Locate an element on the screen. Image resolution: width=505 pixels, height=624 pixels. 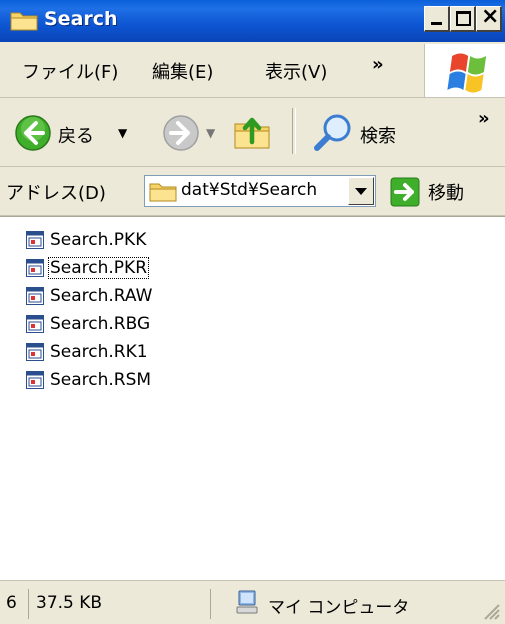
list-item: Search.PKR is located at coordinates (88, 268).